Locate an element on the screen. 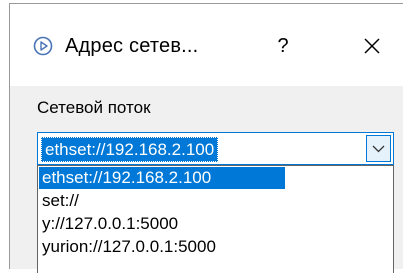  combobox-value: ethset://192.168.2.100 is located at coordinates (130, 149).